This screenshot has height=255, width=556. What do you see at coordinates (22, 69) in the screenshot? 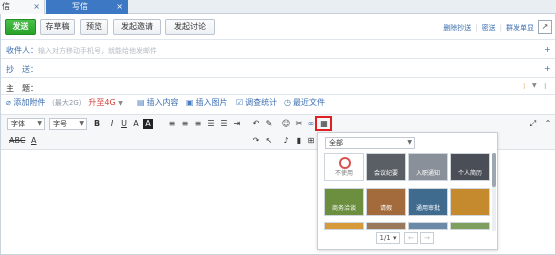
I see `cc-label: 抄 送：` at bounding box center [22, 69].